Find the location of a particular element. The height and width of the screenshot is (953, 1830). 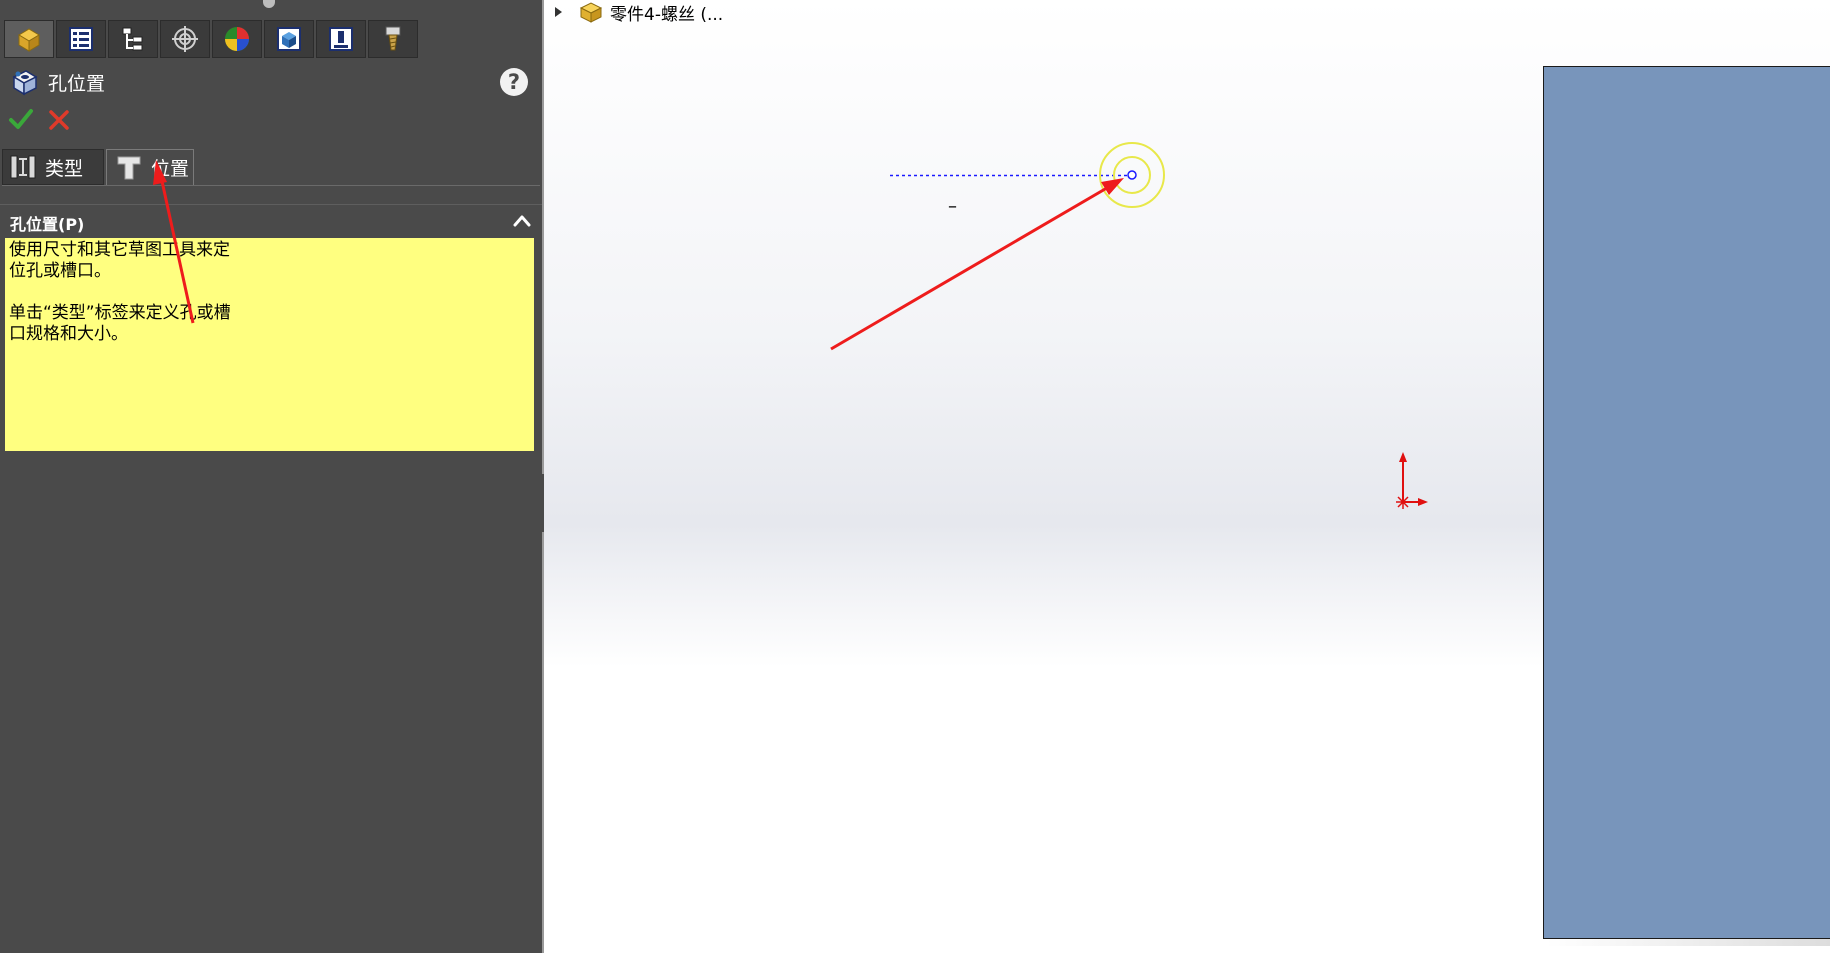

configuration-manager-icon is located at coordinates (132, 39).